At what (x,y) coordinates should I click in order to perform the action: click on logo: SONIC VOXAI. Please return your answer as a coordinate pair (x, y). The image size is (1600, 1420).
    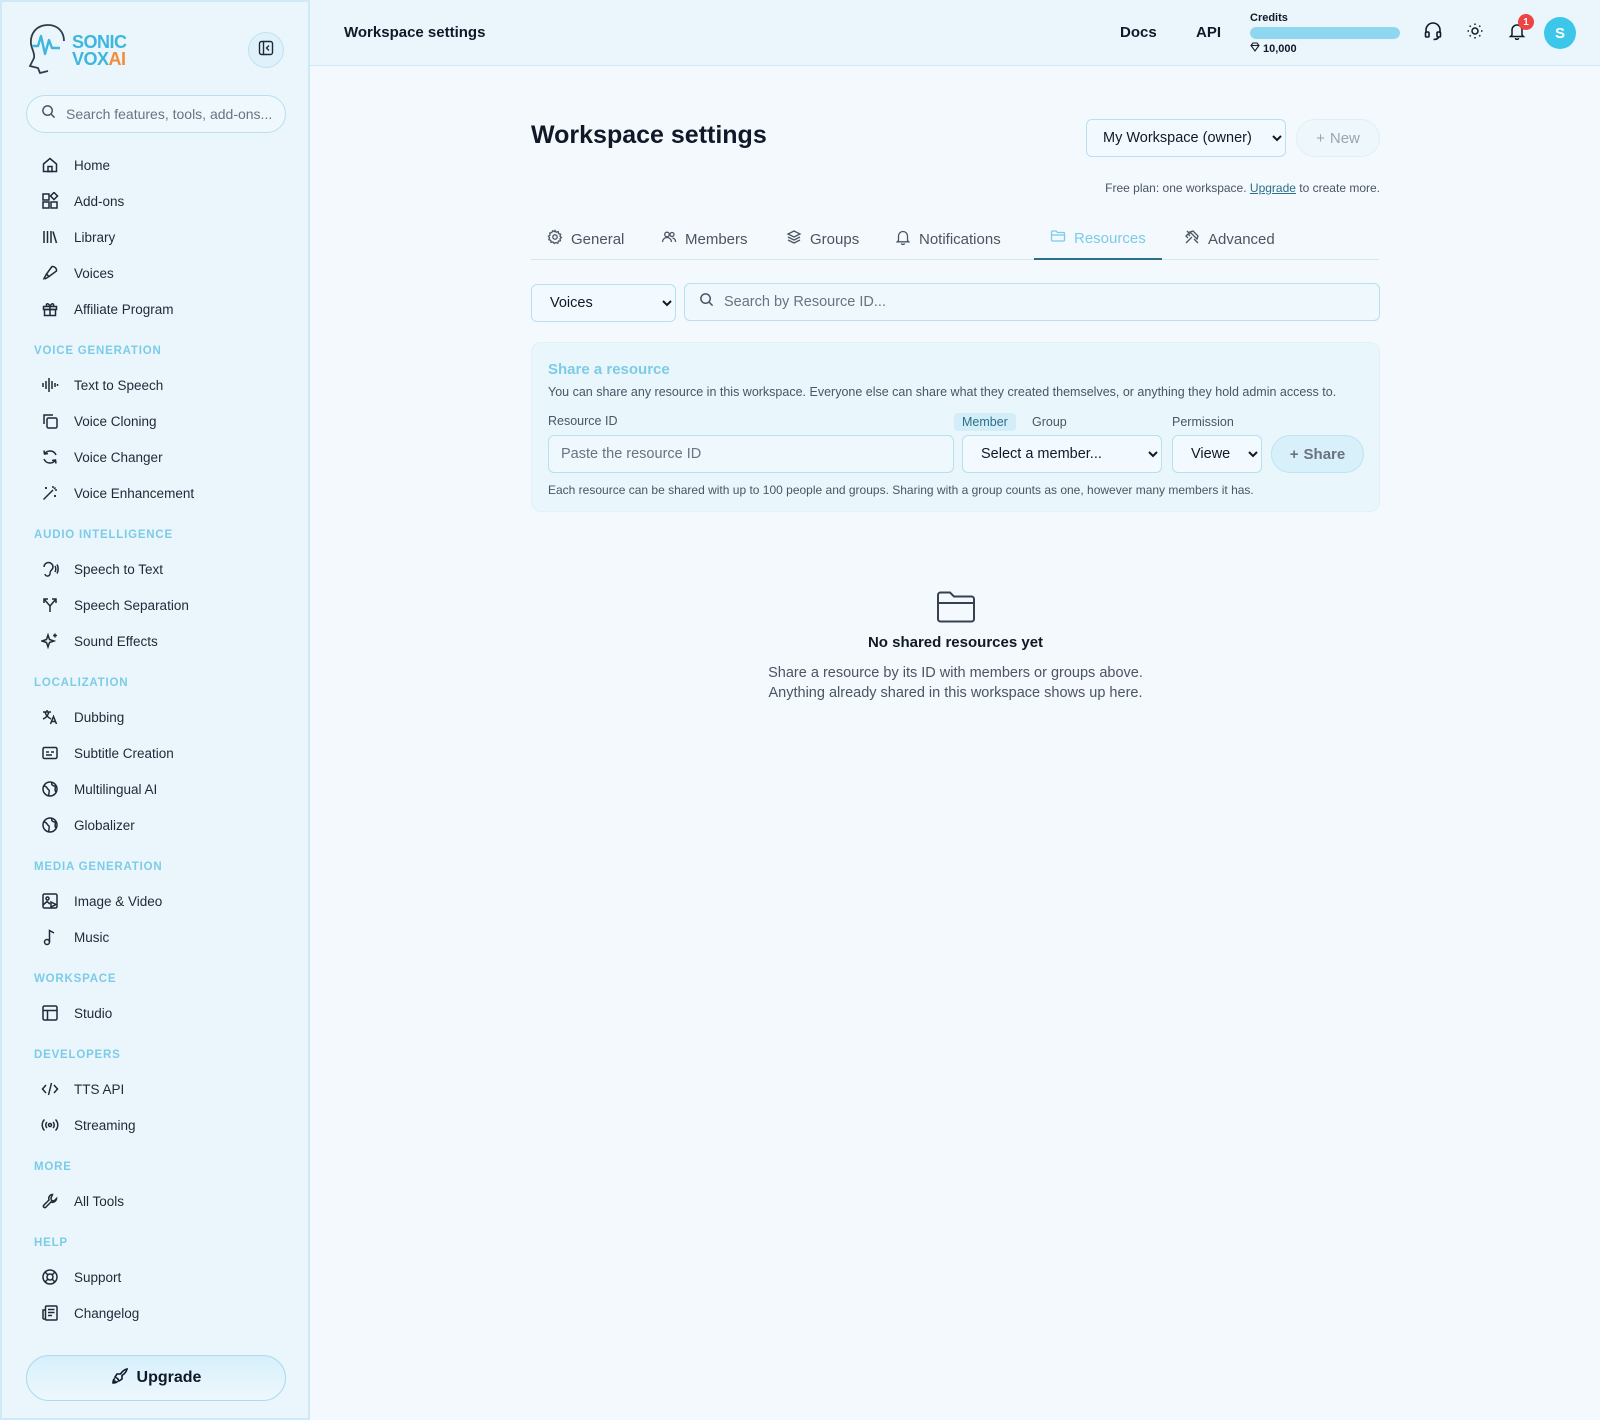
    Looking at the image, I should click on (76, 50).